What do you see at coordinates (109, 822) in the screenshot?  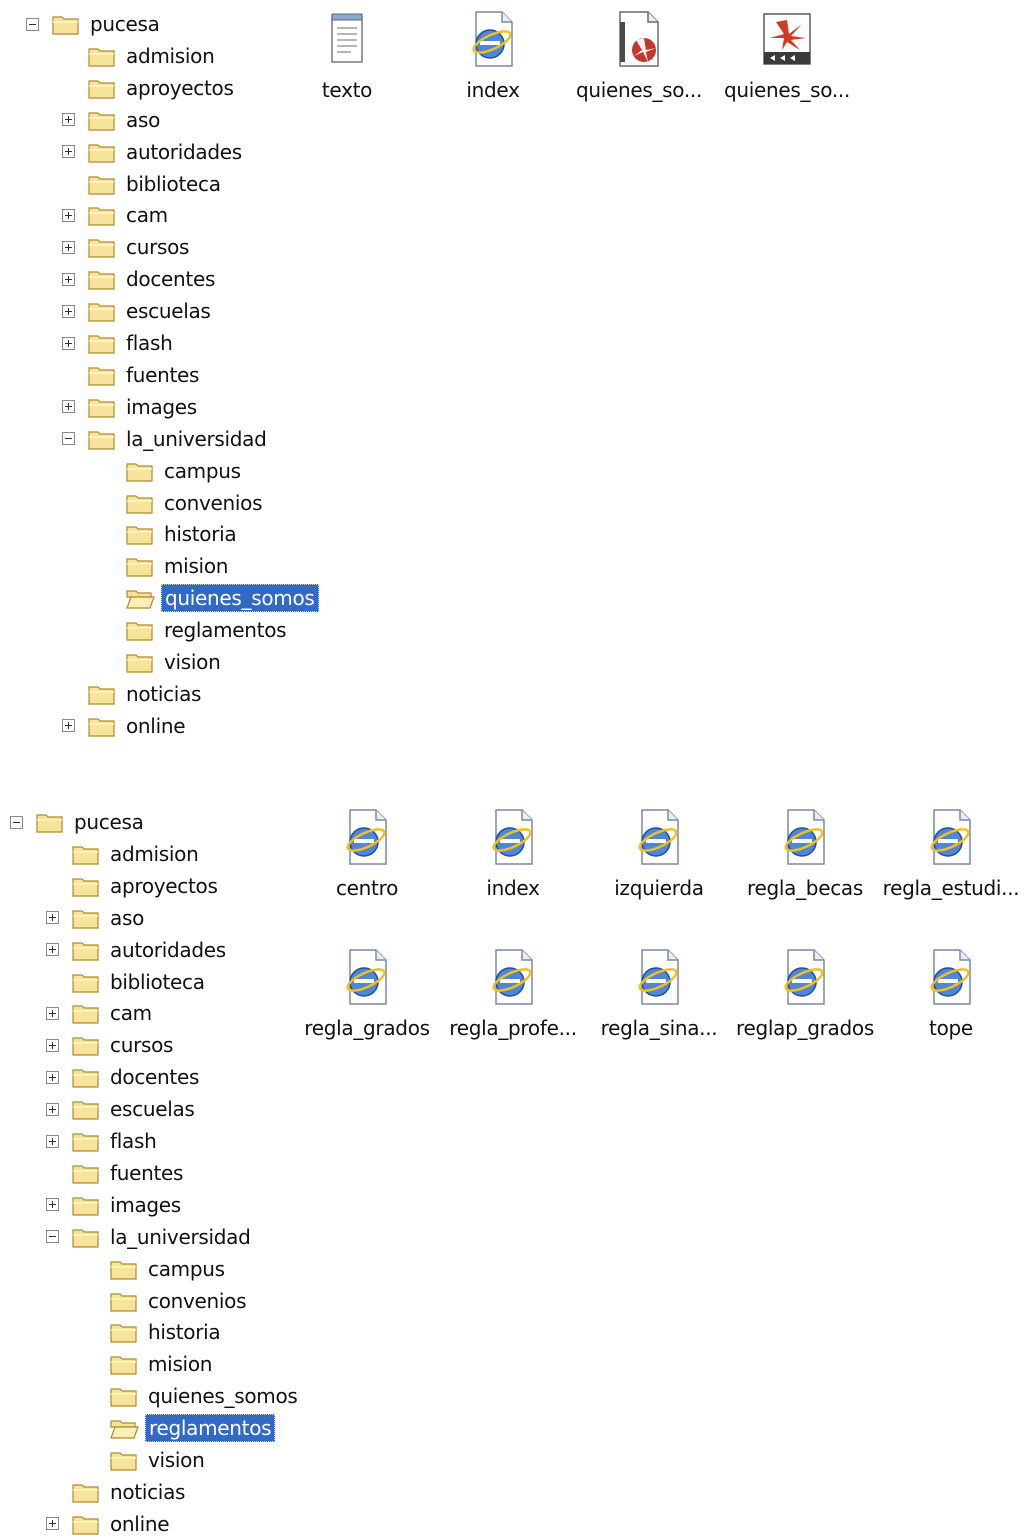 I see `tree-item-label: pucesa` at bounding box center [109, 822].